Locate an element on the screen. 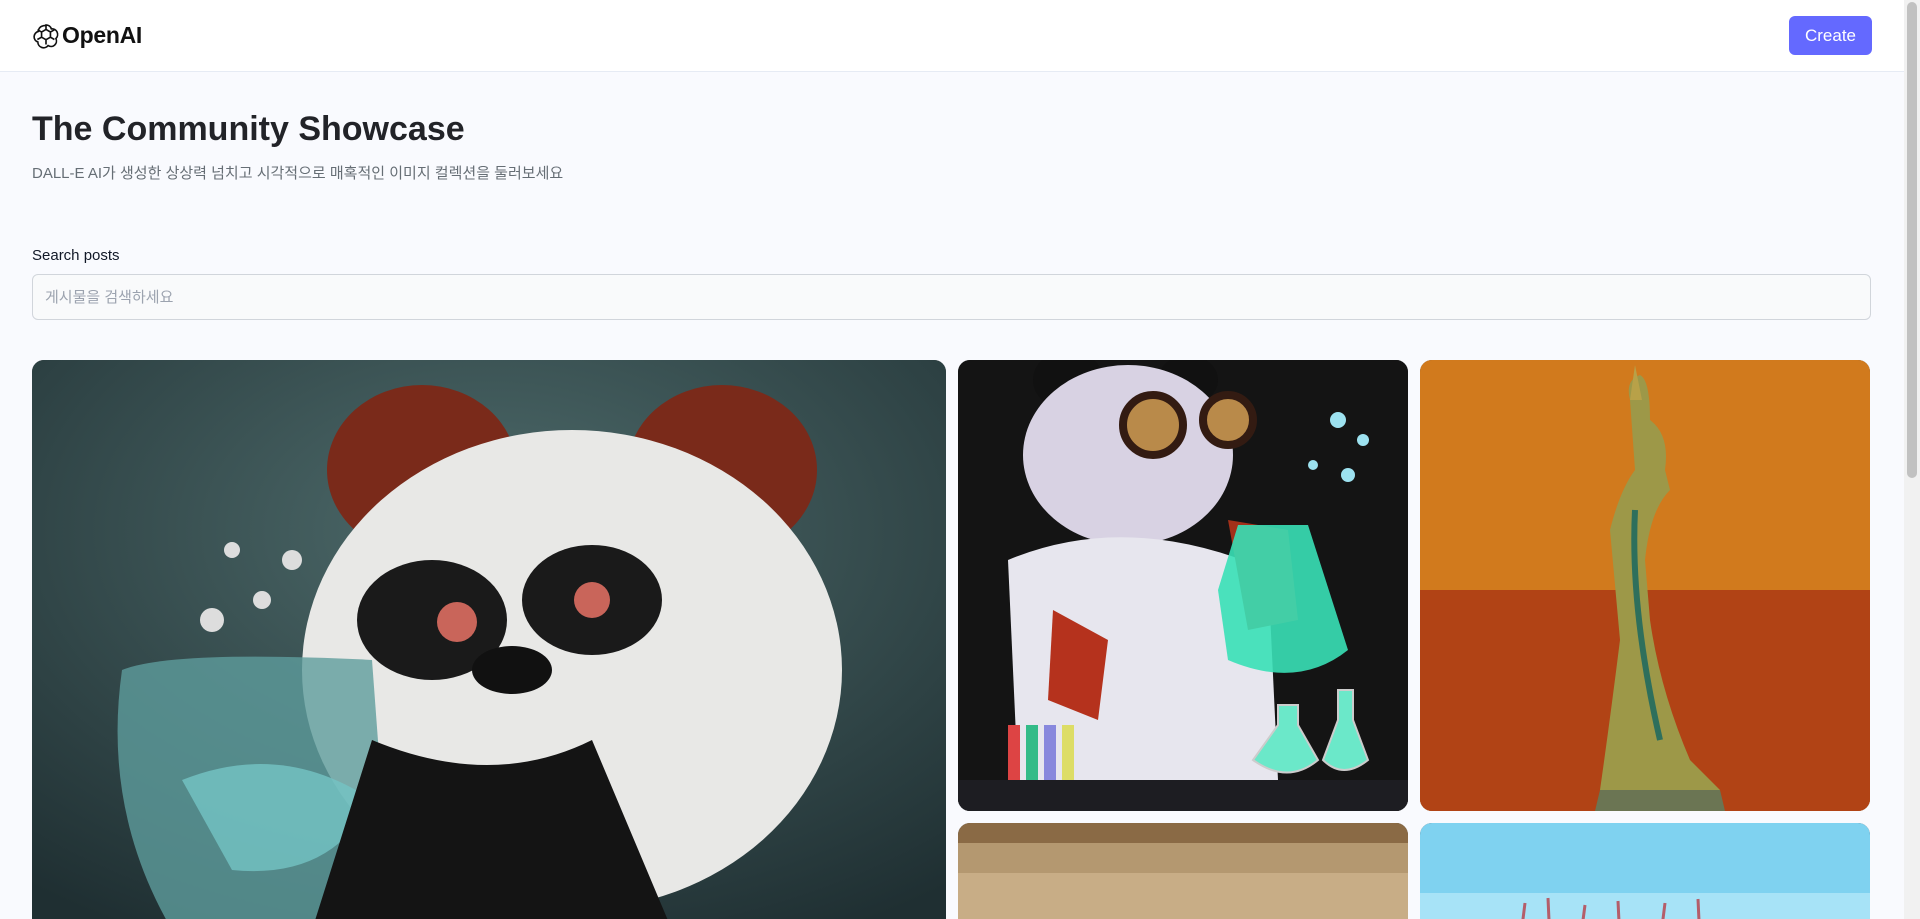 Image resolution: width=1920 pixels, height=919 pixels. gallery-card-sky-flowers is located at coordinates (1645, 871).